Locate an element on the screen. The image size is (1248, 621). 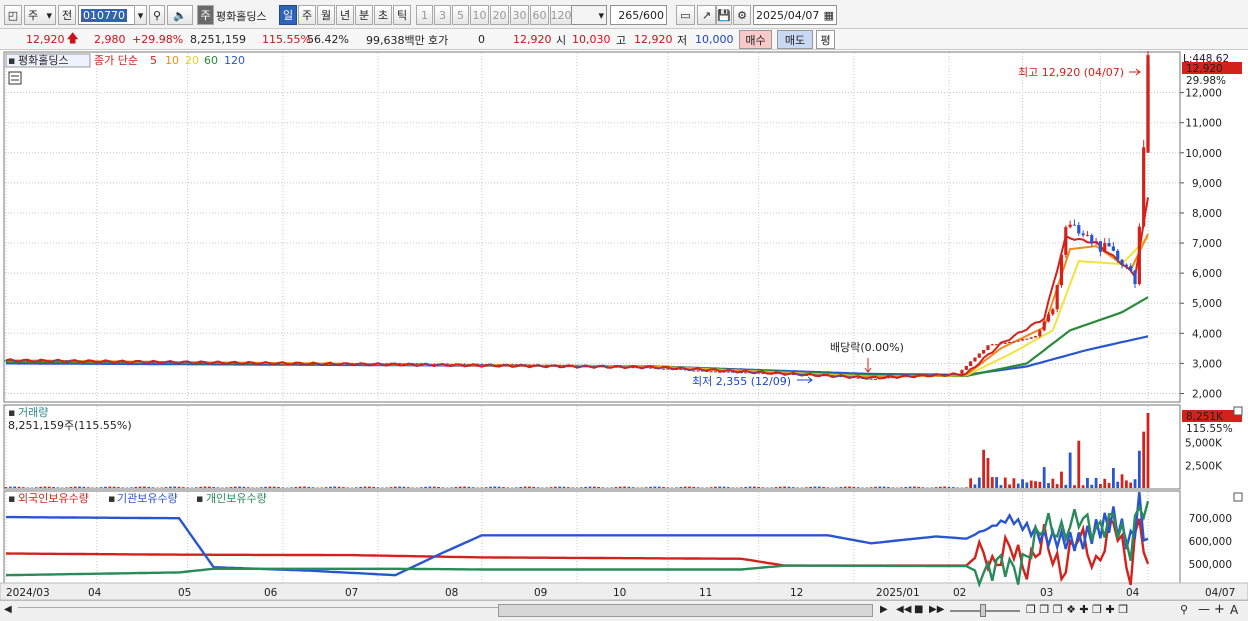
period-button: 틱 is located at coordinates (402, 15).